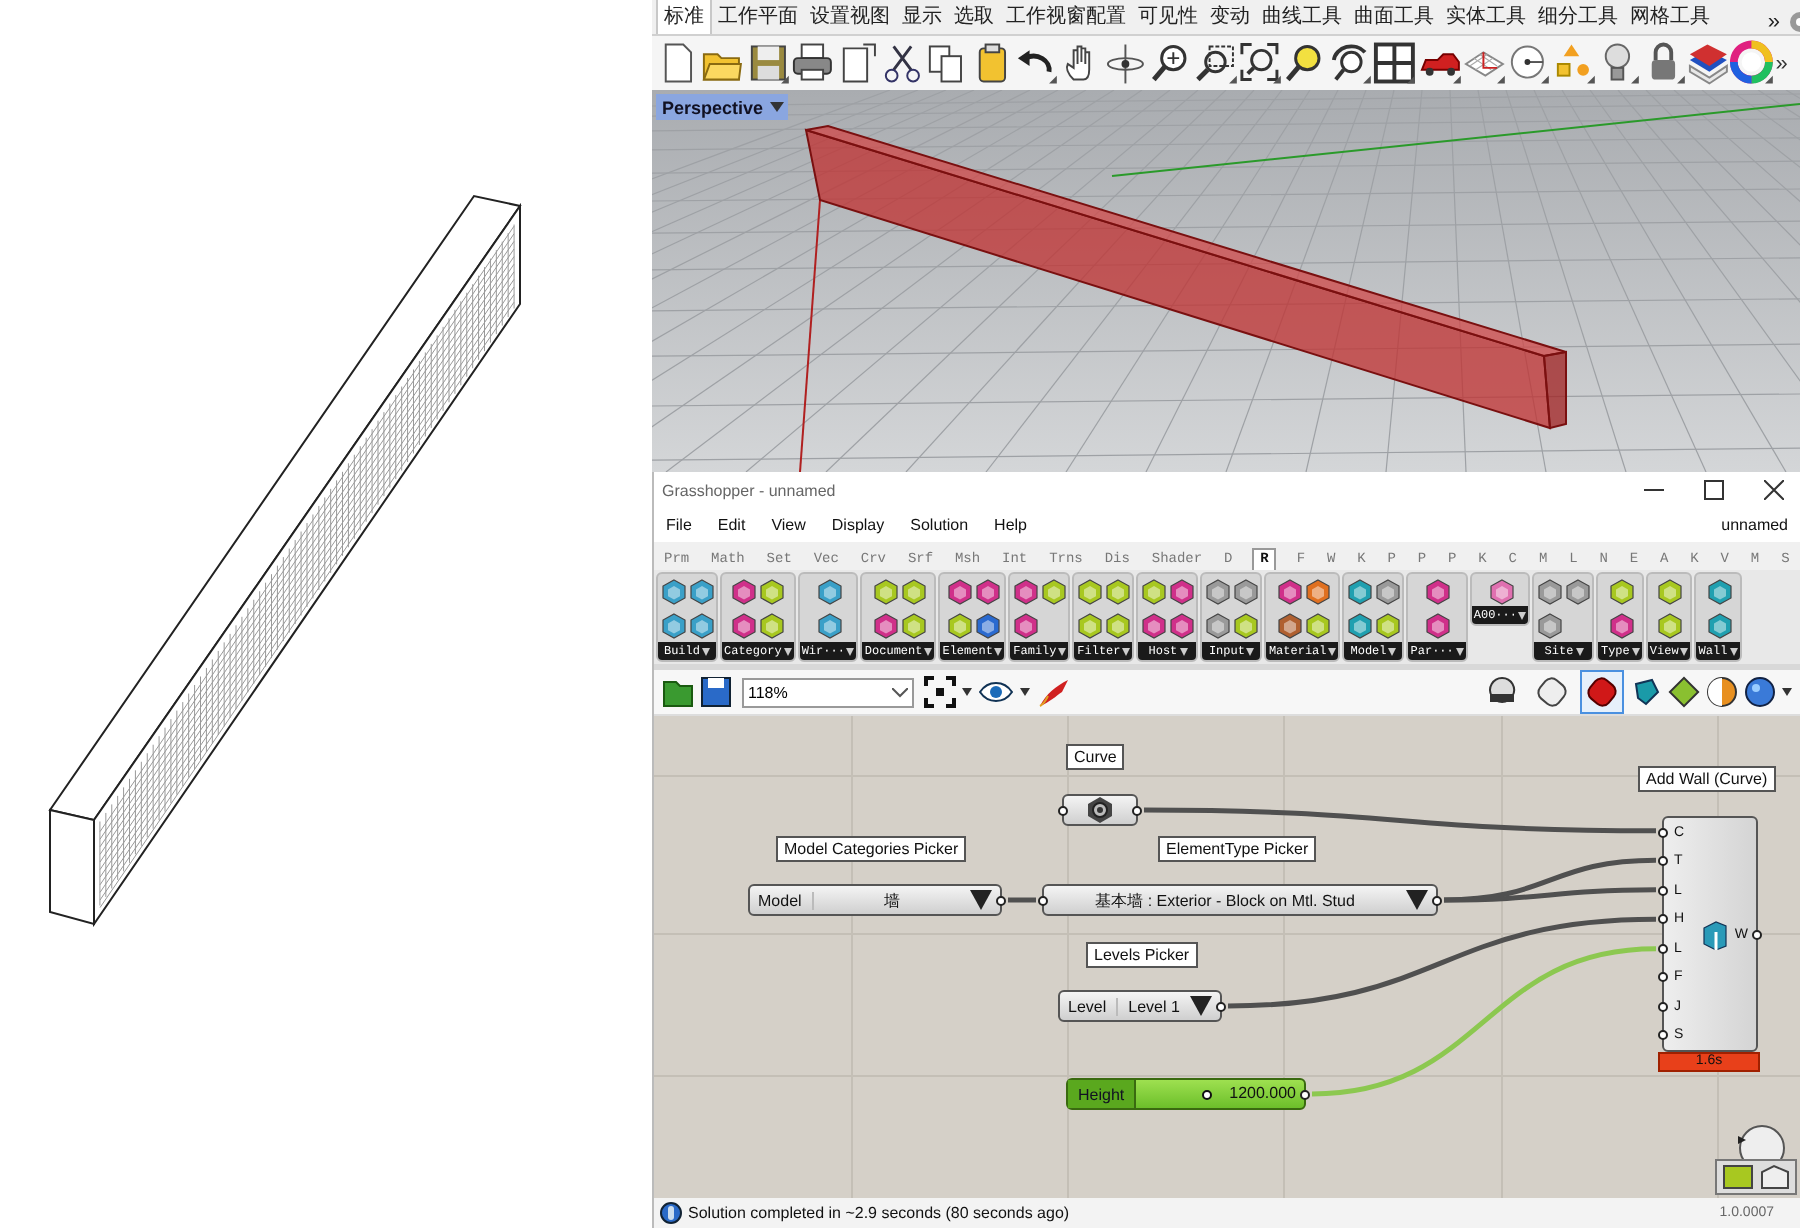  What do you see at coordinates (768, 63) in the screenshot?
I see `save-icon` at bounding box center [768, 63].